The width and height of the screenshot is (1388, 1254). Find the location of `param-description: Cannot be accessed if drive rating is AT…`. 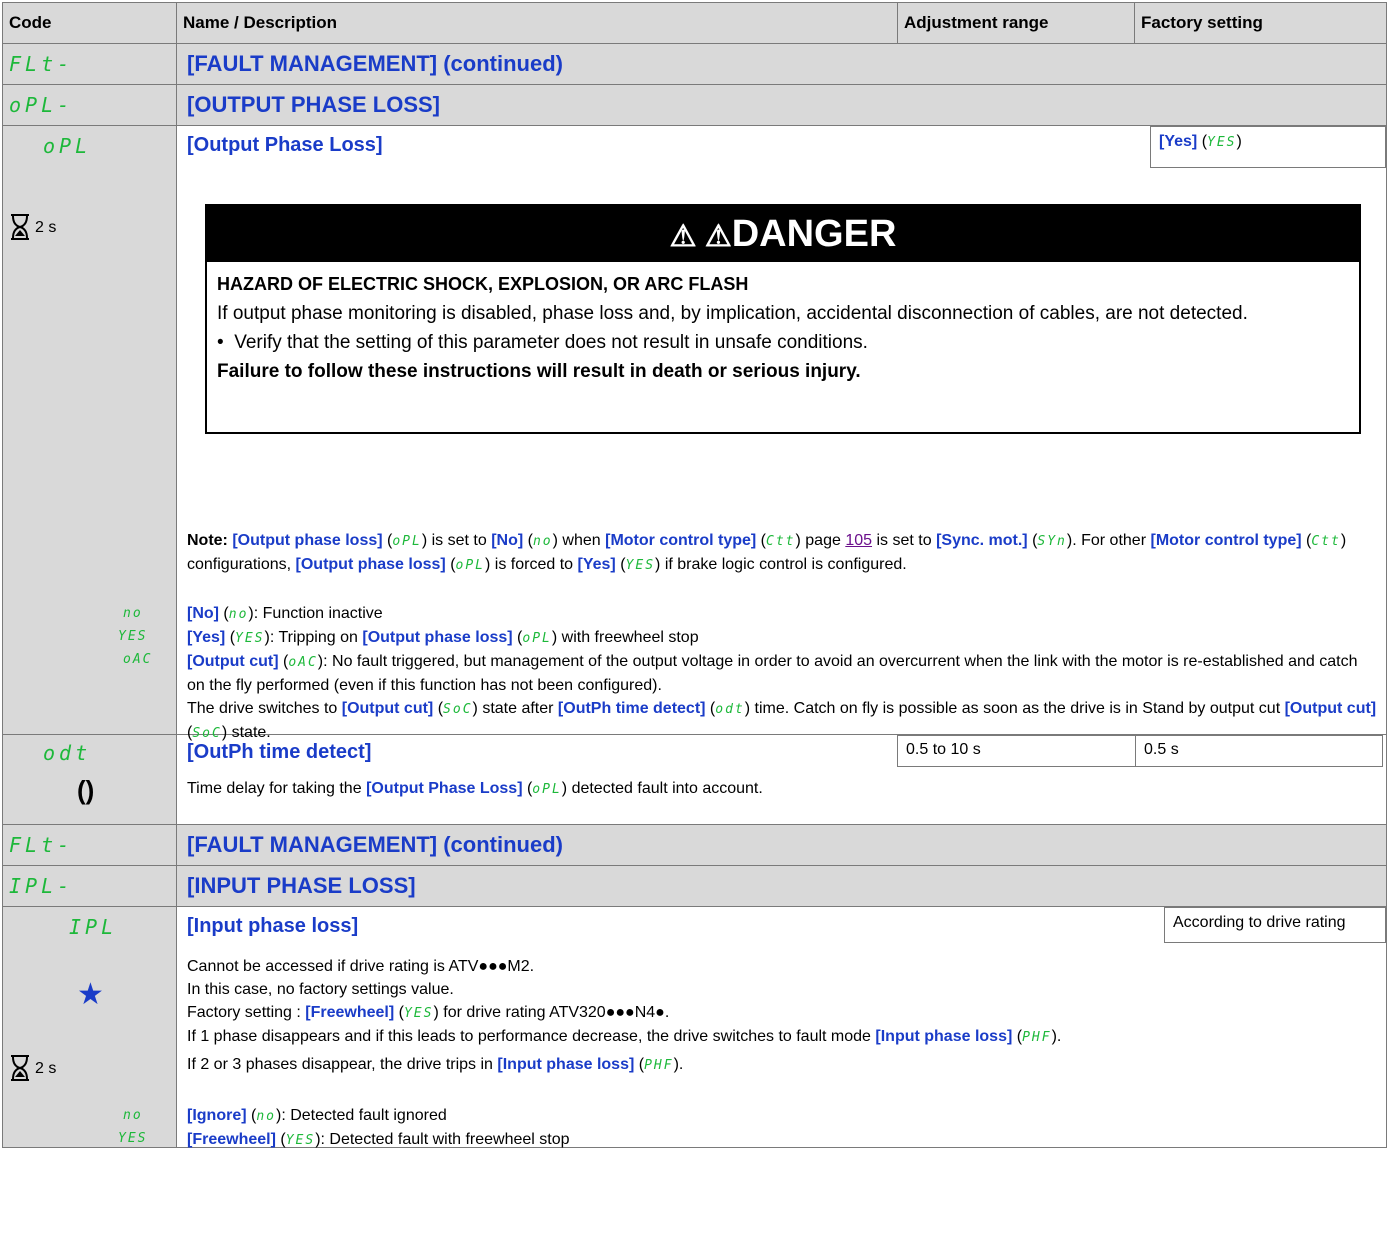

param-description: Cannot be accessed if drive rating is AT… is located at coordinates (624, 1015).